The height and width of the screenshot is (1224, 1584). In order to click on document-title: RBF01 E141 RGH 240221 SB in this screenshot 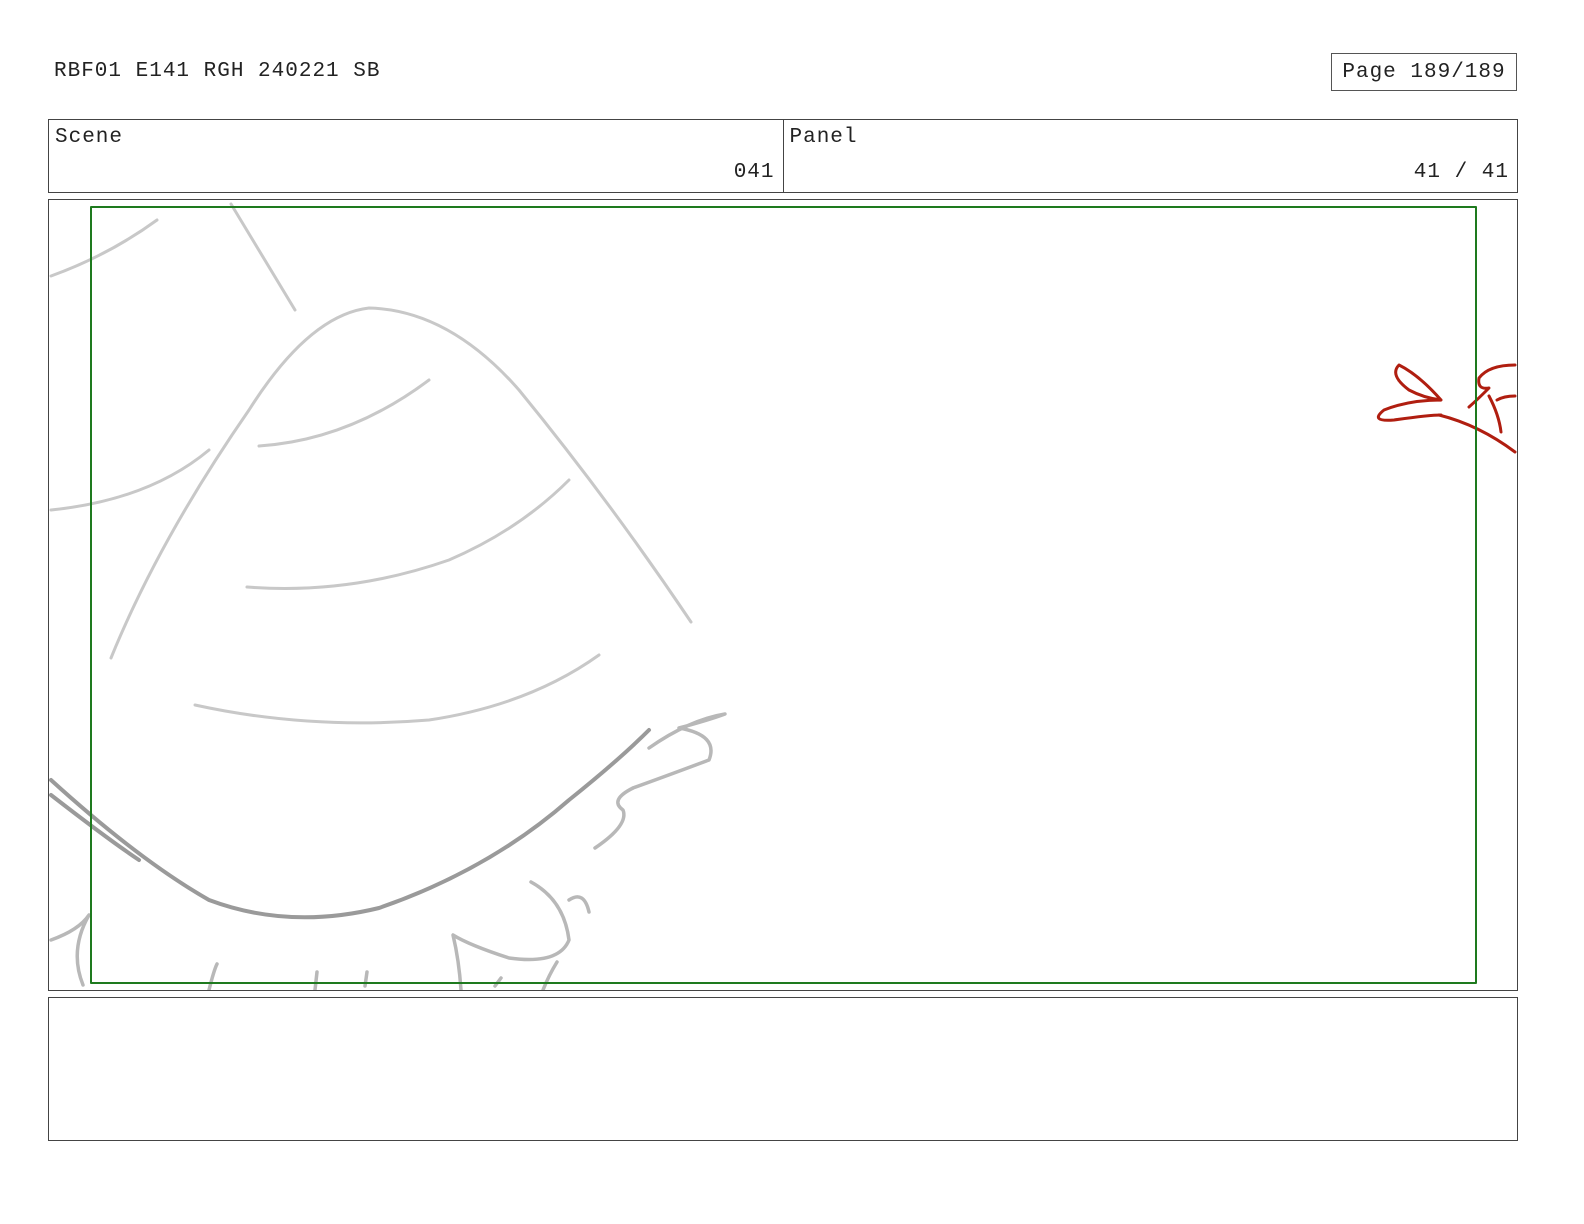, I will do `click(217, 71)`.